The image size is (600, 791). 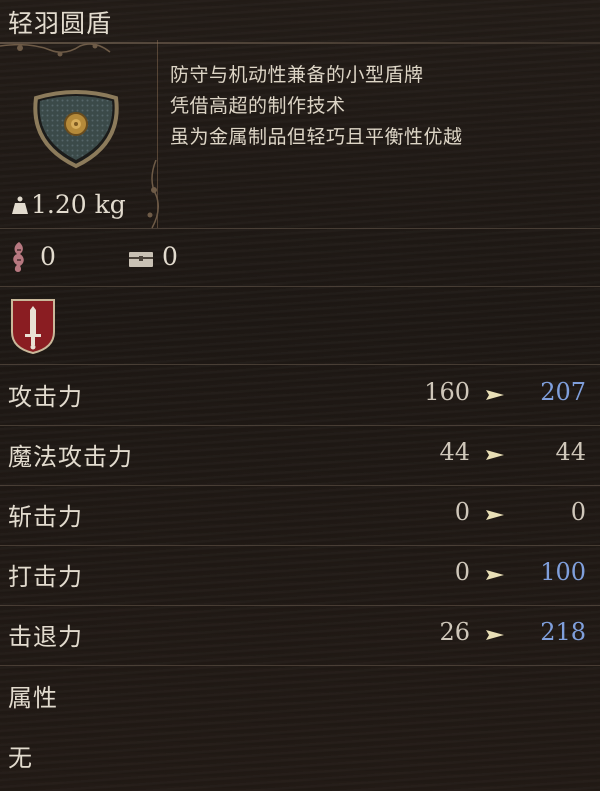 What do you see at coordinates (60, 23) in the screenshot?
I see `item-name: 轻羽圆盾` at bounding box center [60, 23].